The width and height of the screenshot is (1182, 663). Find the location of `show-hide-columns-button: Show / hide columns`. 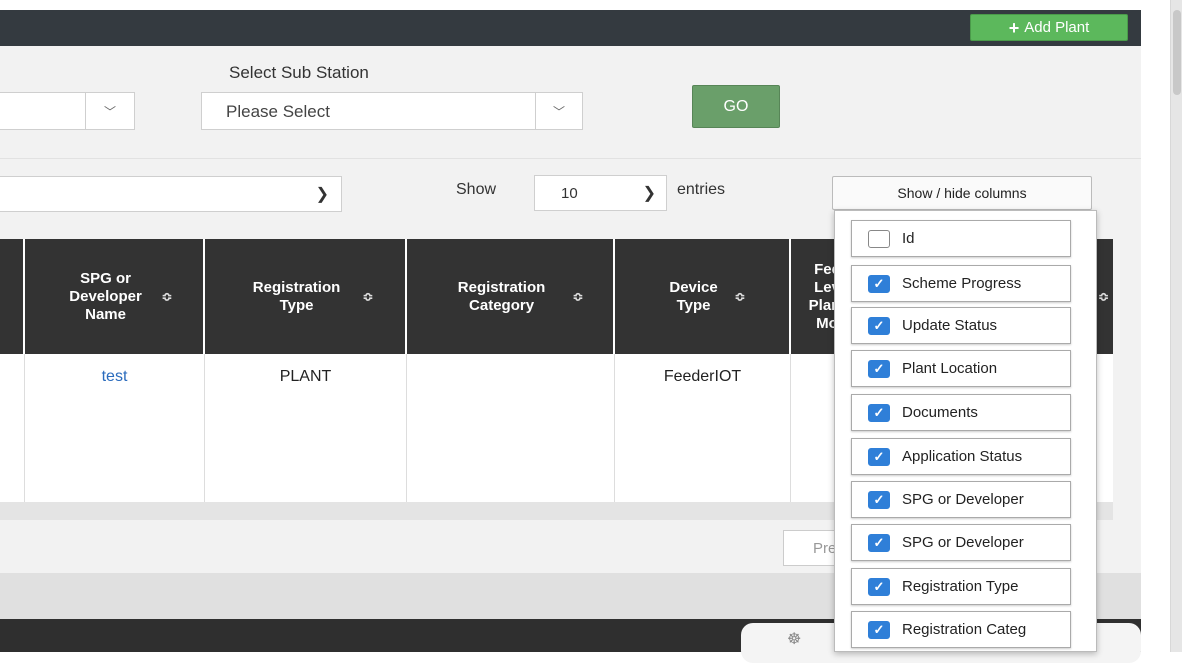

show-hide-columns-button: Show / hide columns is located at coordinates (962, 193).